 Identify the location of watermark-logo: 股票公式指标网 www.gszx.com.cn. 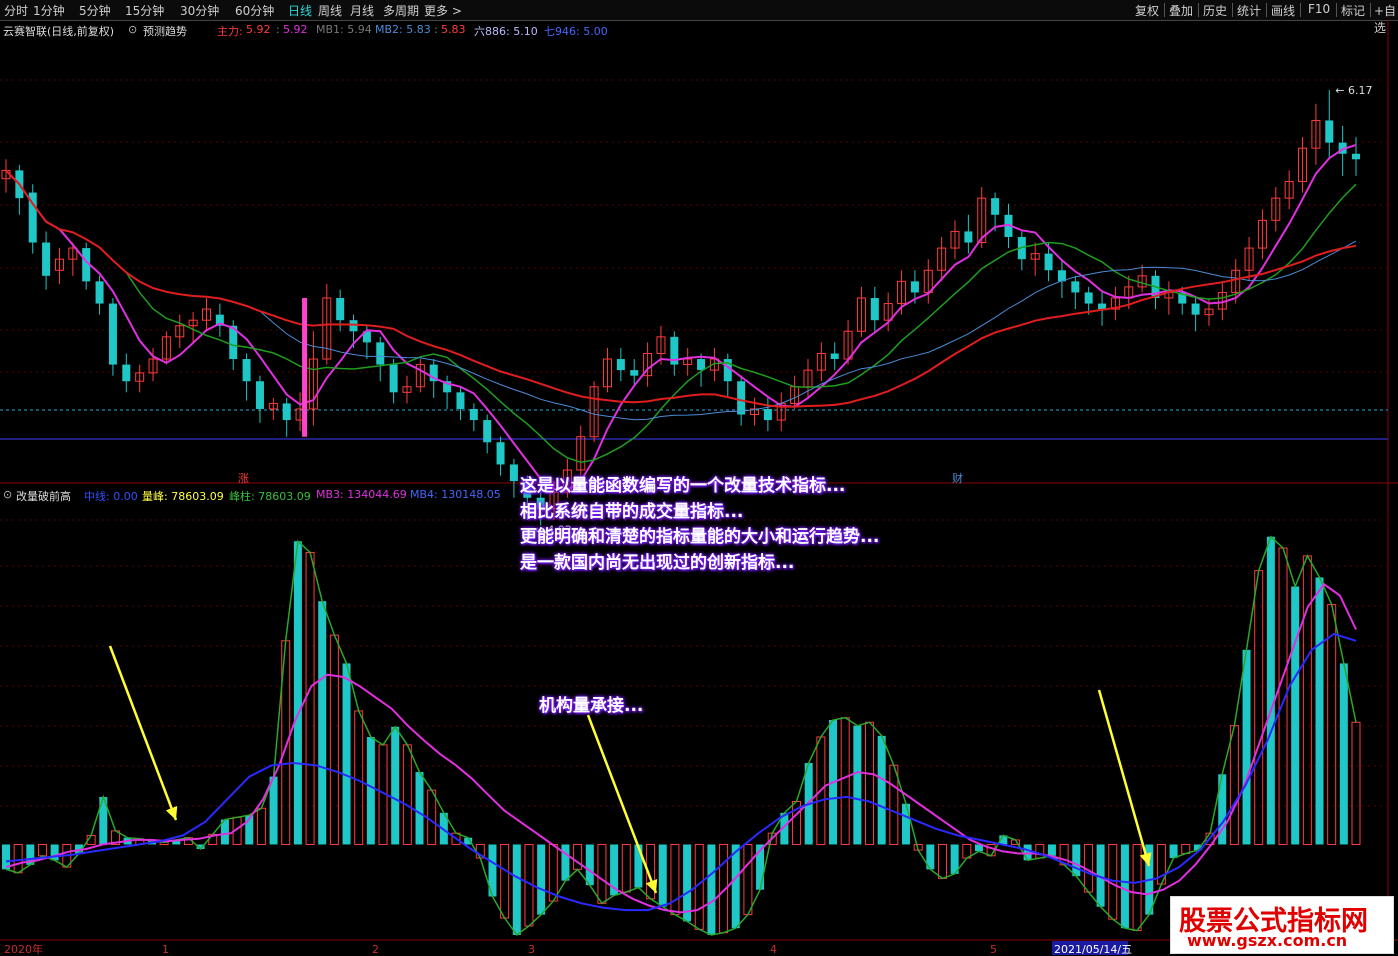
(1282, 925).